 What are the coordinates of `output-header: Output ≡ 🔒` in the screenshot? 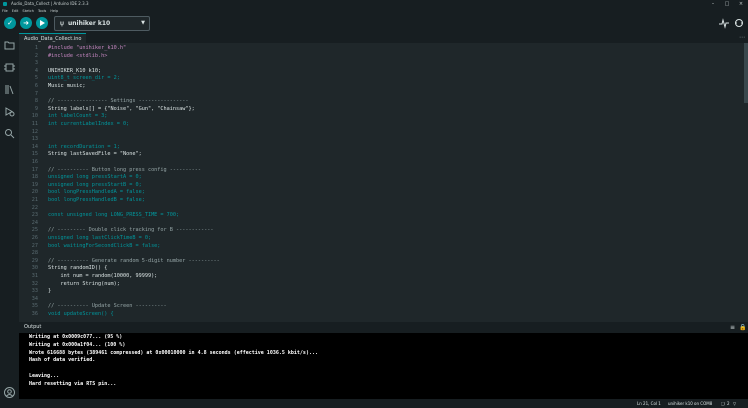 It's located at (383, 327).